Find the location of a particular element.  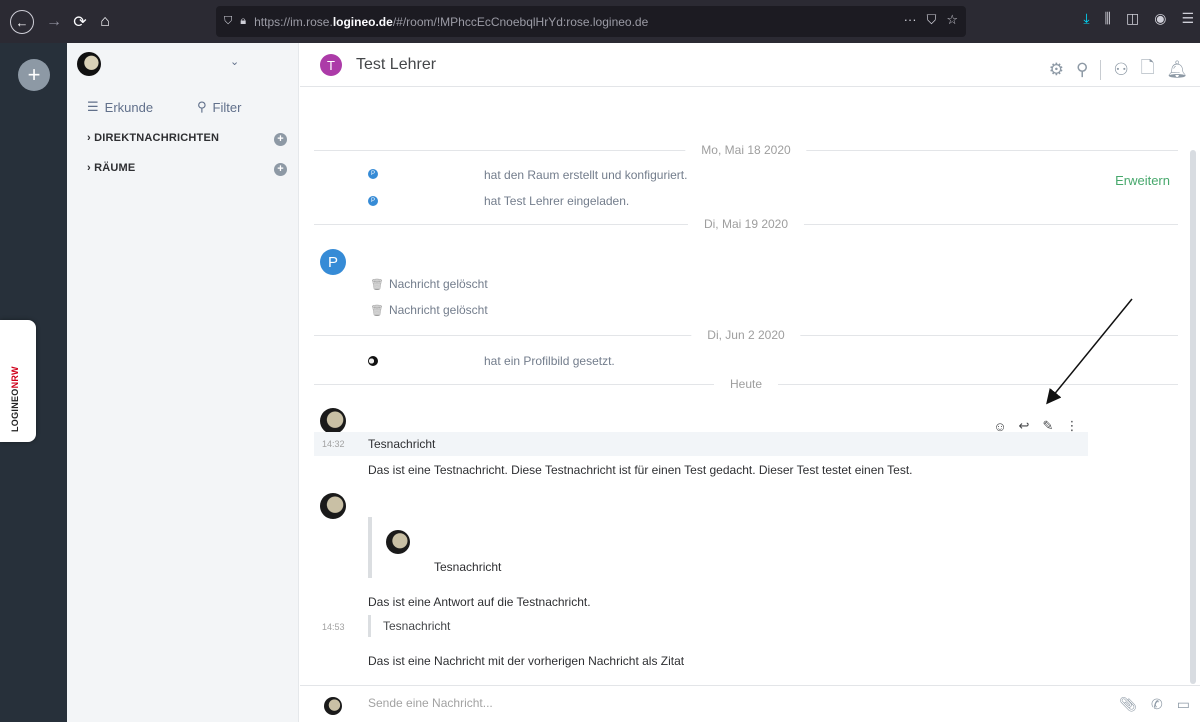

download-icon: ⤓ is located at coordinates (1086, 18).